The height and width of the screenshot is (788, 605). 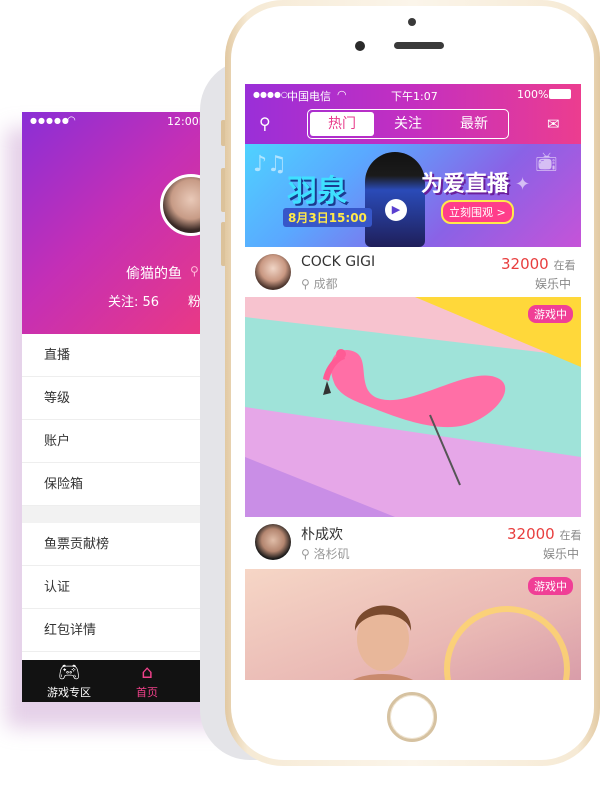 What do you see at coordinates (147, 672) in the screenshot?
I see `home-icon: ⌂` at bounding box center [147, 672].